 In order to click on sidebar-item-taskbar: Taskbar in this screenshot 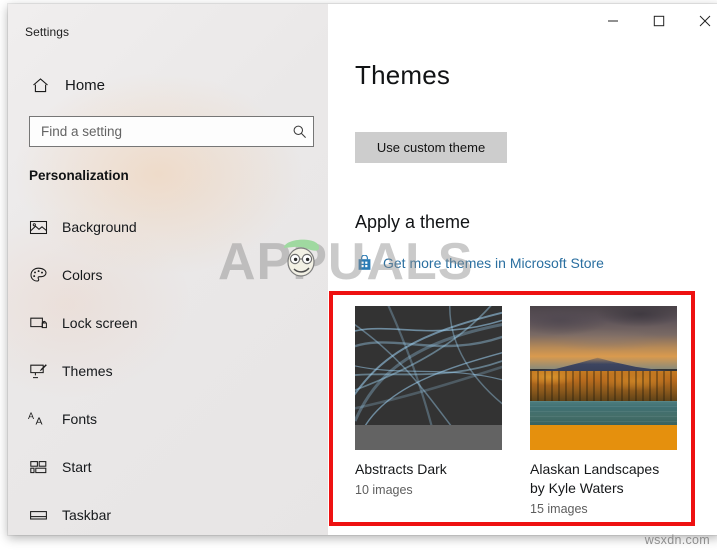, I will do `click(168, 513)`.